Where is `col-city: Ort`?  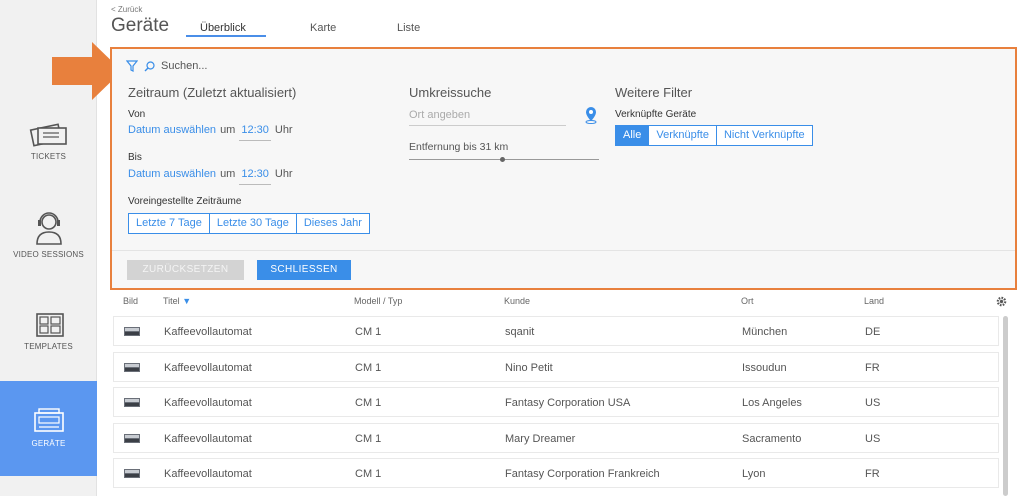 col-city: Ort is located at coordinates (747, 301).